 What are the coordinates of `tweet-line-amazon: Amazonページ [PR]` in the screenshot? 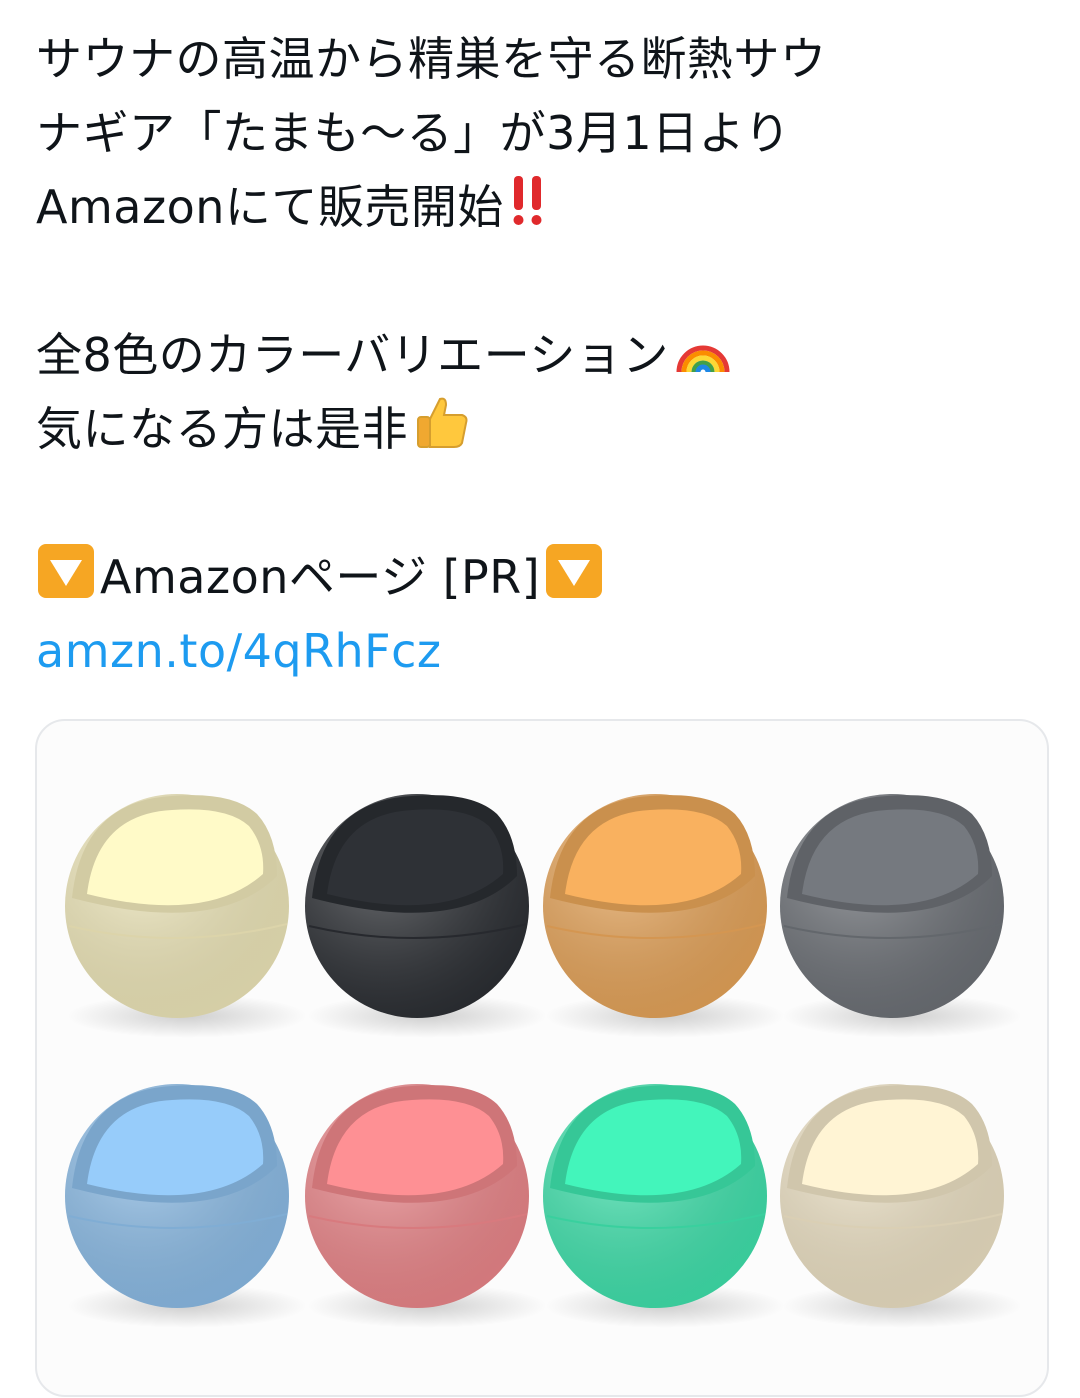 It's located at (541, 577).